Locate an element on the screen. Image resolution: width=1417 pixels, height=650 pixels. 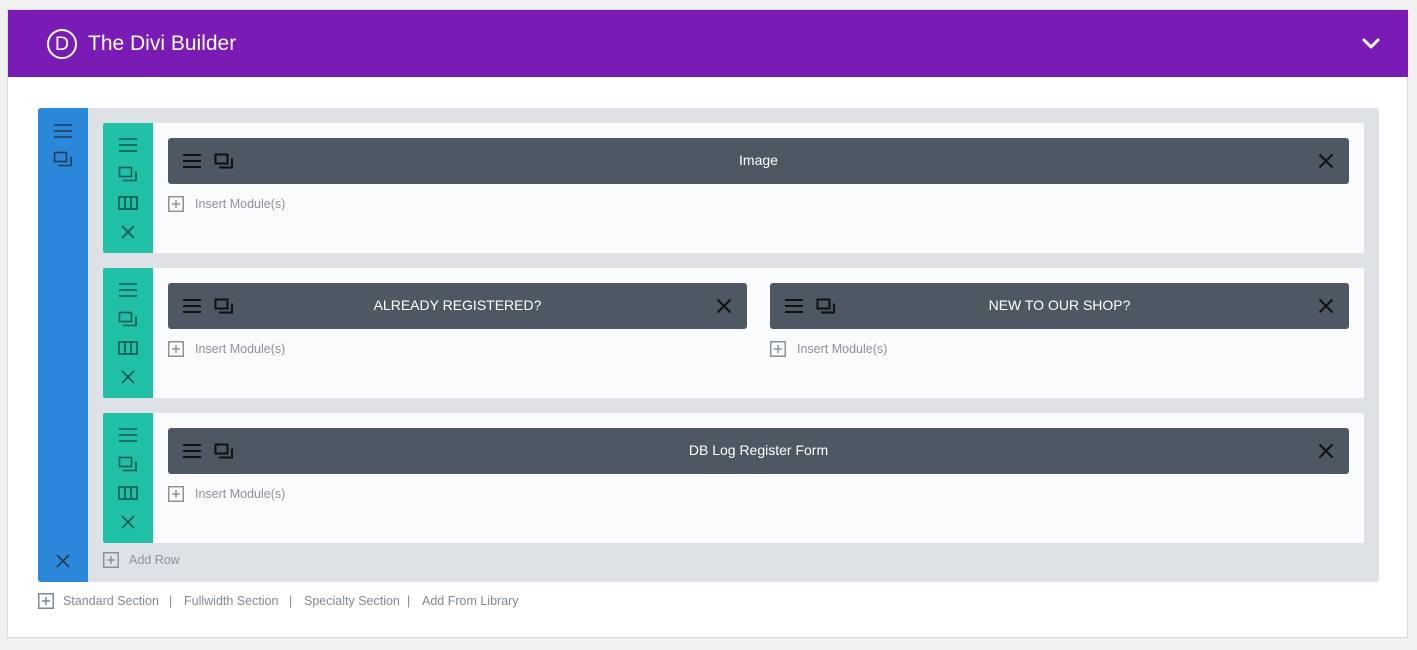
module-label: NEW TO OUR SHOP? is located at coordinates (1059, 305).